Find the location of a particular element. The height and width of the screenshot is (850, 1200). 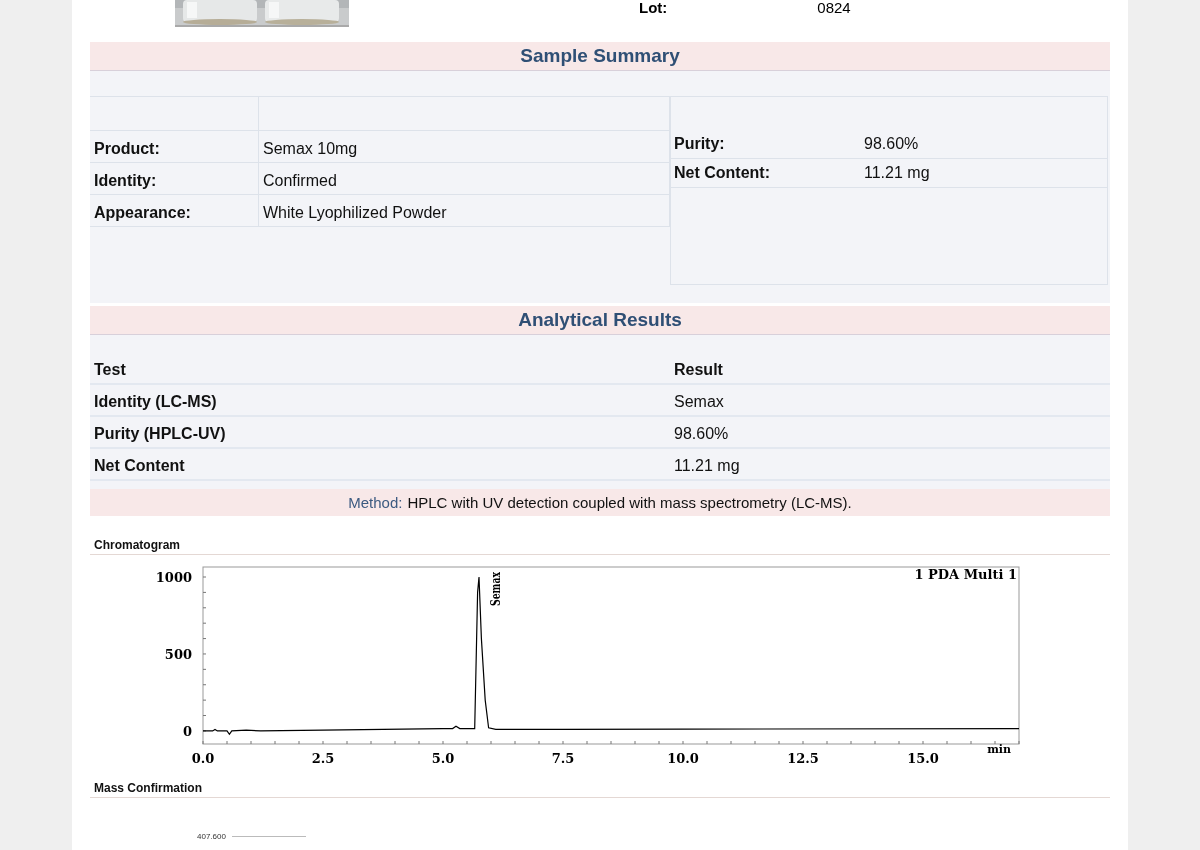

field-label: Purity: is located at coordinates (699, 144).